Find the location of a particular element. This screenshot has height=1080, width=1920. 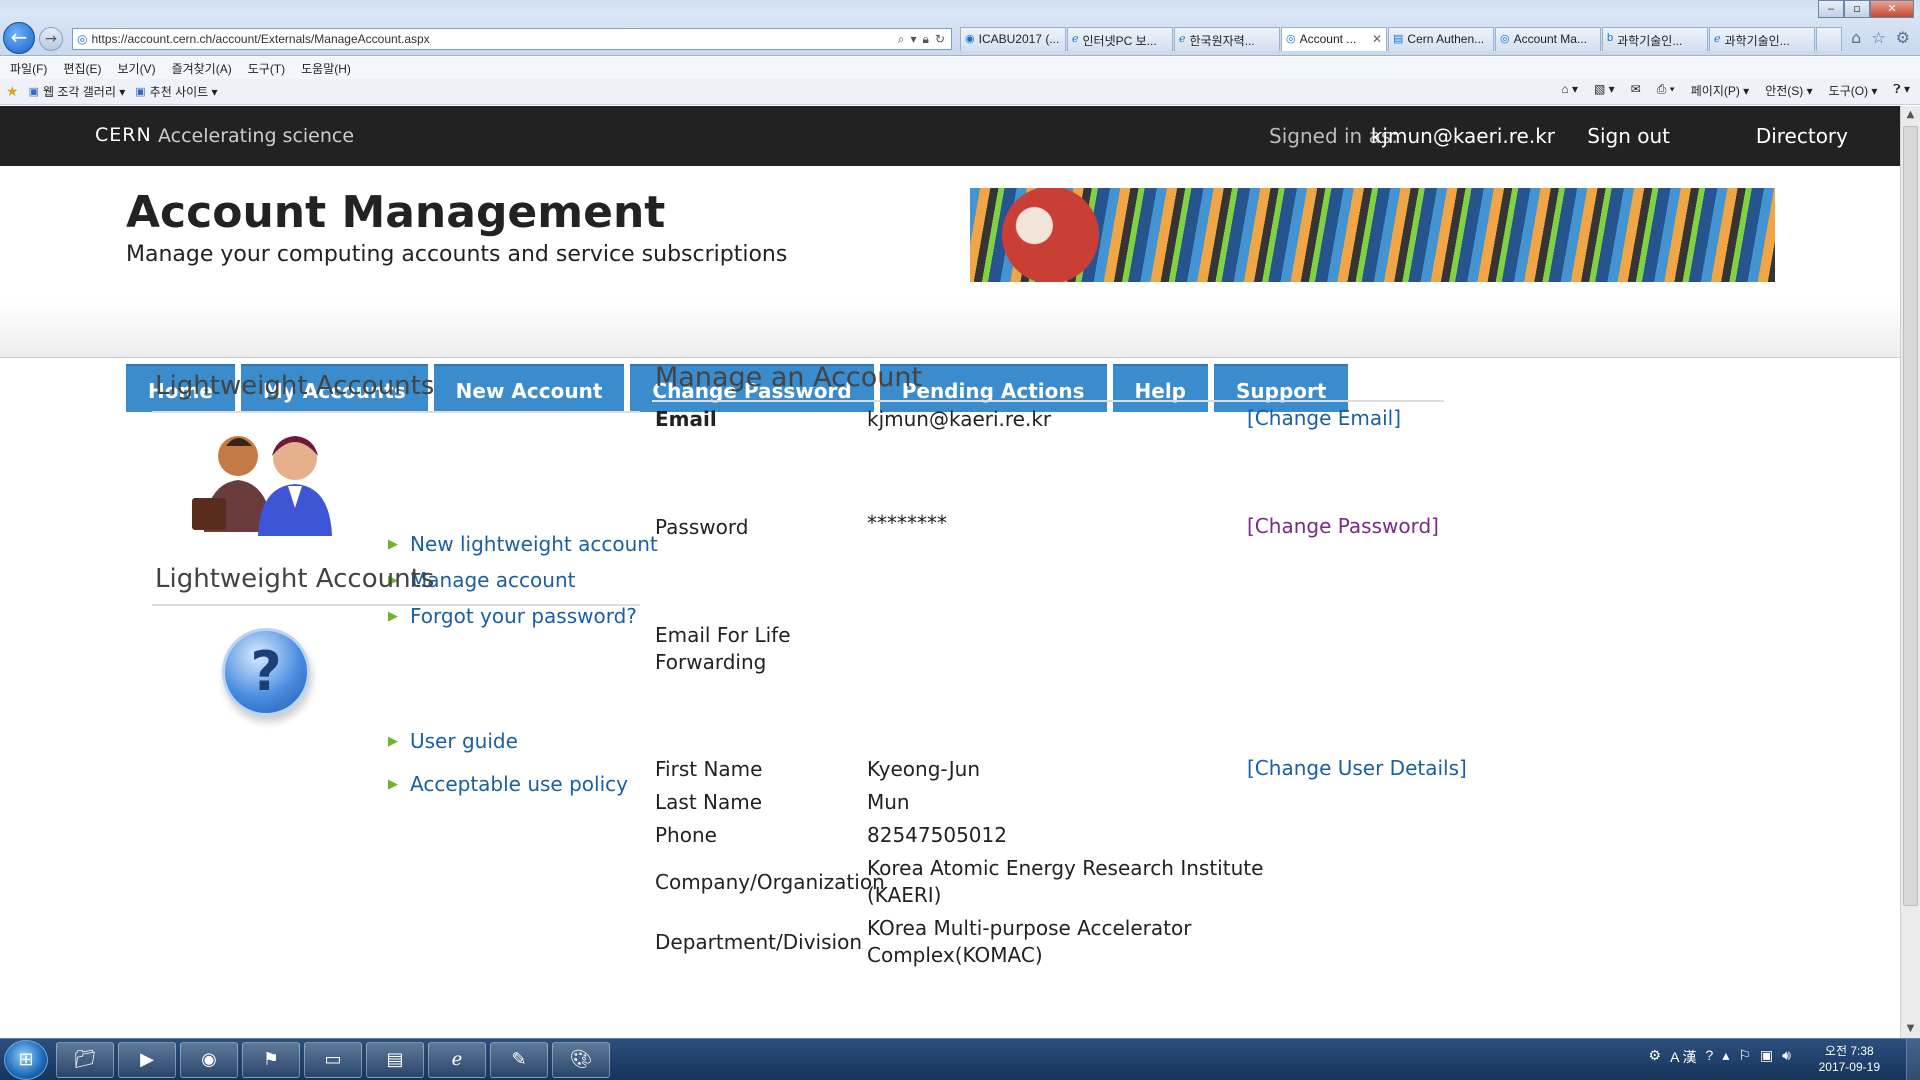

favorites-item-web-slice: ▣ 웹 조각 갤러리 ▾ is located at coordinates (77, 91).